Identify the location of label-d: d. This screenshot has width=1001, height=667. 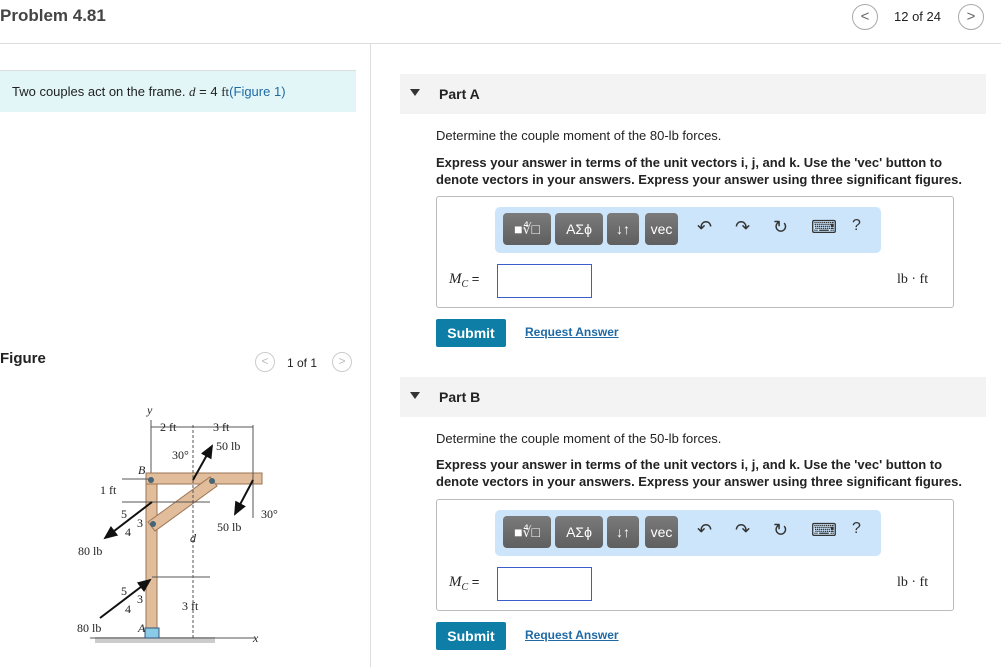
(193, 538).